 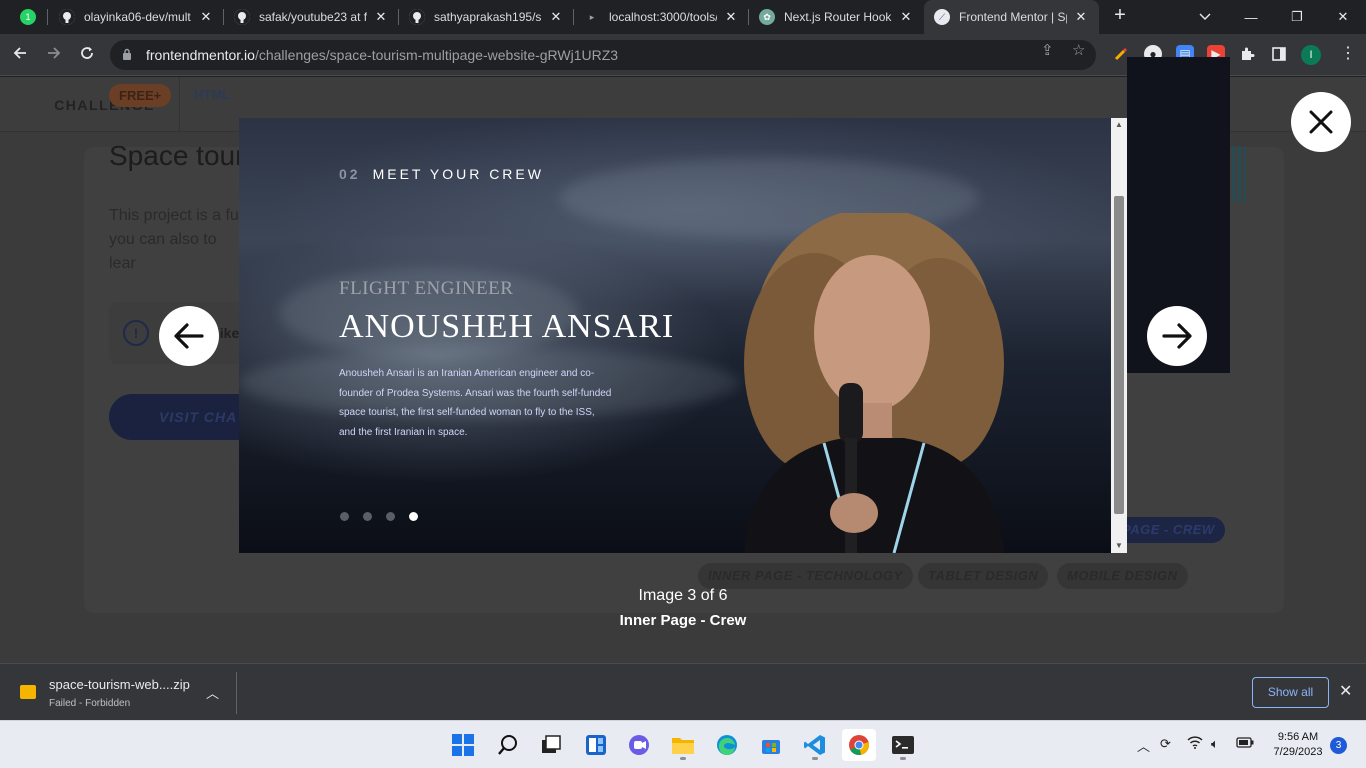 I want to click on info-icon: !, so click(x=136, y=333).